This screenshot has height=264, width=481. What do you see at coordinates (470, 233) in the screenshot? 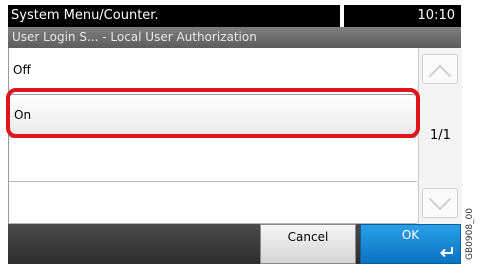
I see `figure-code: GB0908_00` at bounding box center [470, 233].